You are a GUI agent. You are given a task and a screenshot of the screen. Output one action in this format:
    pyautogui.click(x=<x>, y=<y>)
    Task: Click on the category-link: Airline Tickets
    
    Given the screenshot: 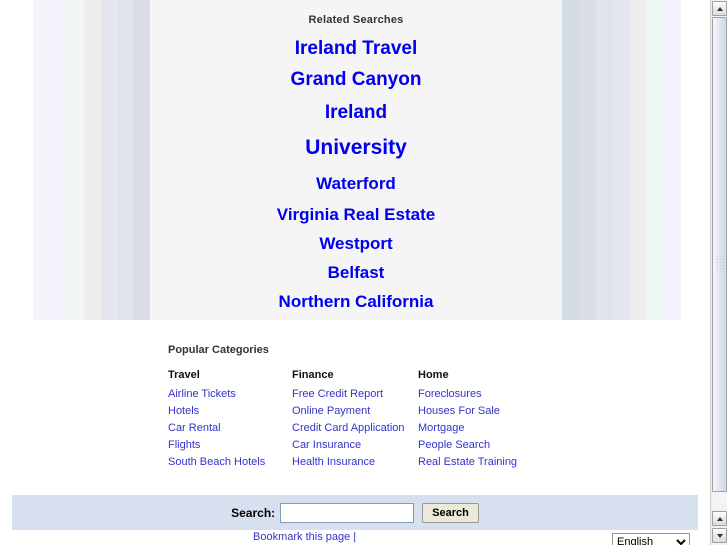 What is the action you would take?
    pyautogui.click(x=230, y=394)
    